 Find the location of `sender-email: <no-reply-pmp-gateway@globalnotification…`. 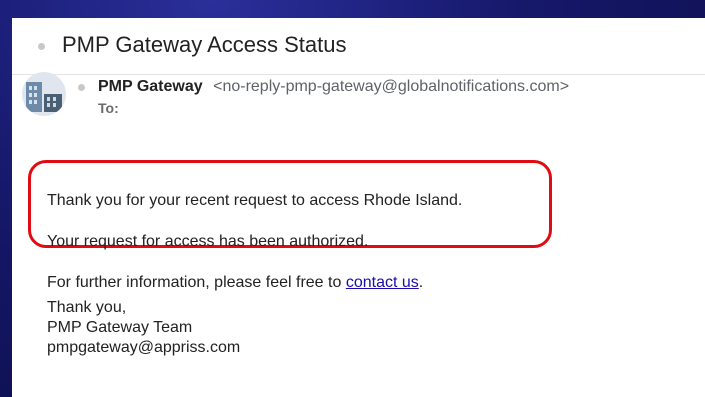

sender-email: <no-reply-pmp-gateway@globalnotification… is located at coordinates (391, 86).